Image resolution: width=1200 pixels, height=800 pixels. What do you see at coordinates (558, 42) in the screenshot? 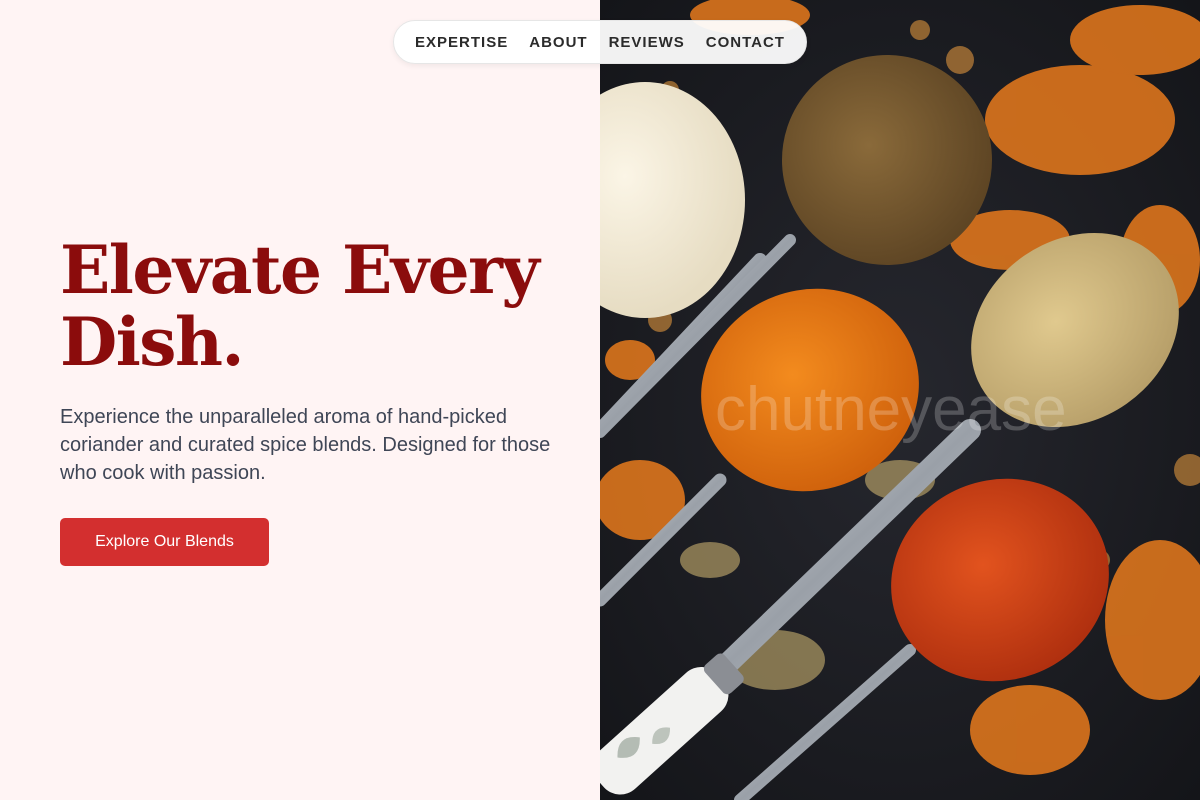
I see `nav-link-about: ABOUT` at bounding box center [558, 42].